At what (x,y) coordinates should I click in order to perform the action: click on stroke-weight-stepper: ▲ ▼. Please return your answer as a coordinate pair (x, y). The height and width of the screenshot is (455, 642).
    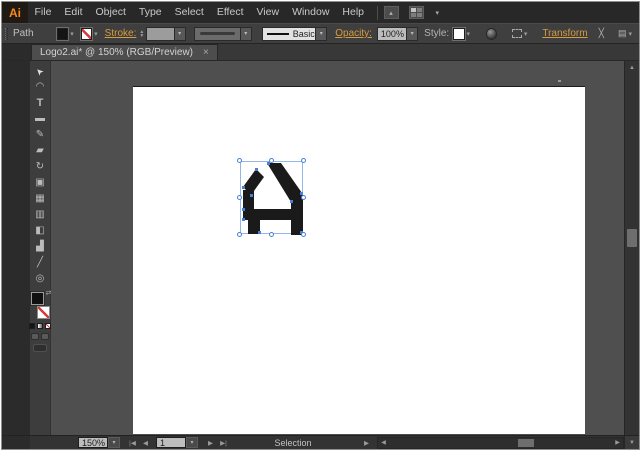
    Looking at the image, I should click on (141, 33).